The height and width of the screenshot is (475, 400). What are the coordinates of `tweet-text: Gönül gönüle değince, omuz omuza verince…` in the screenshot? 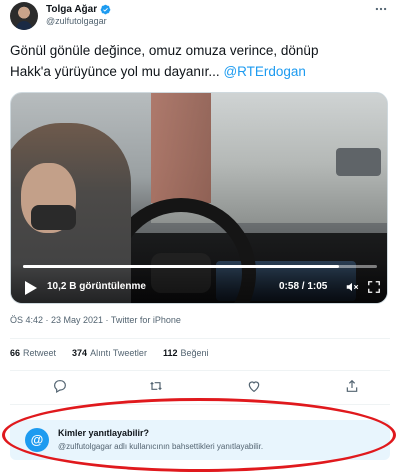 It's located at (195, 61).